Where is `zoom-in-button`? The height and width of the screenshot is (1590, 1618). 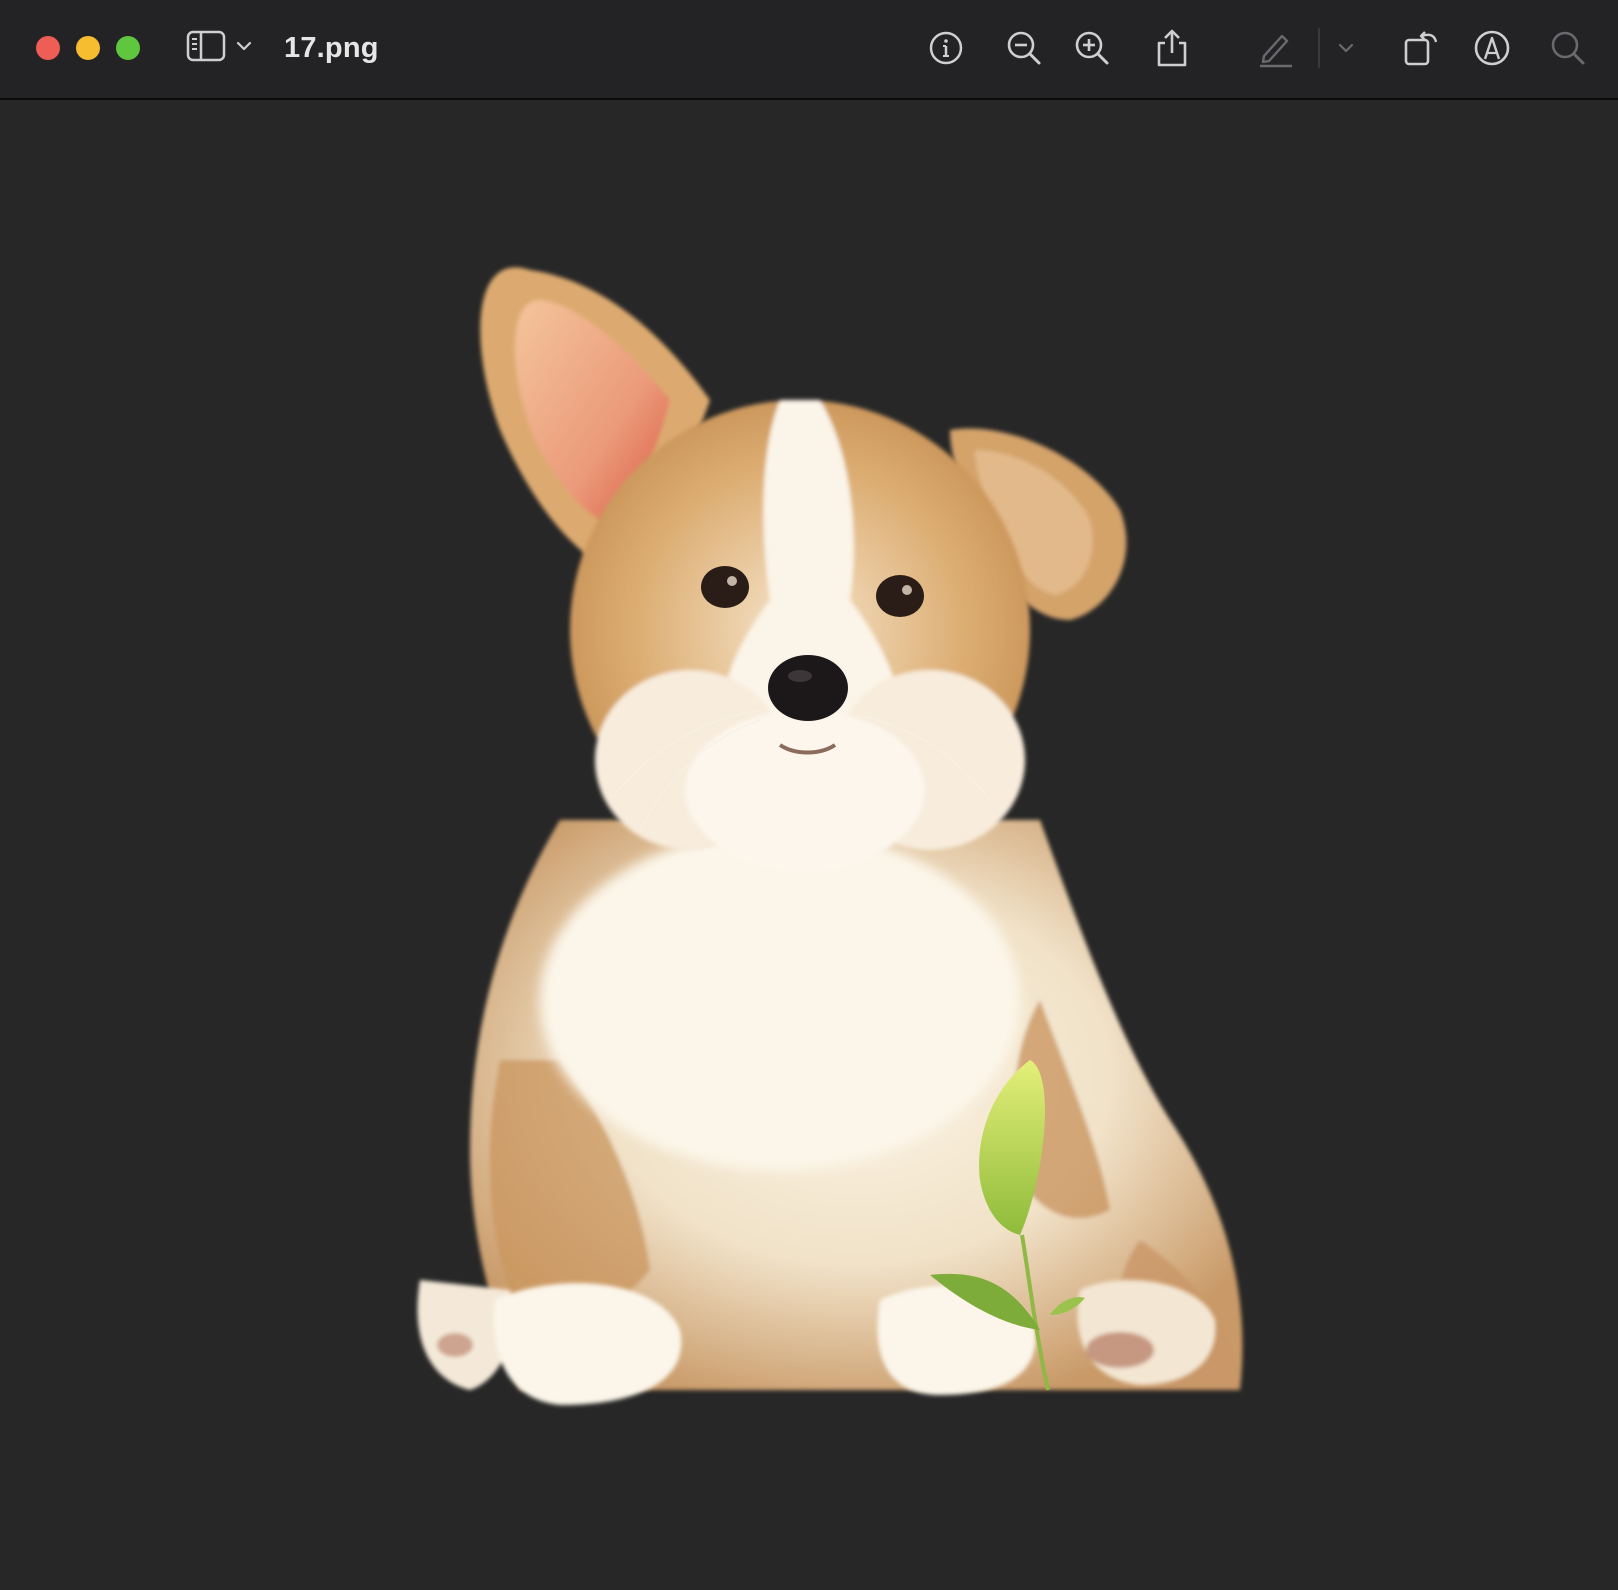 zoom-in-button is located at coordinates (1092, 48).